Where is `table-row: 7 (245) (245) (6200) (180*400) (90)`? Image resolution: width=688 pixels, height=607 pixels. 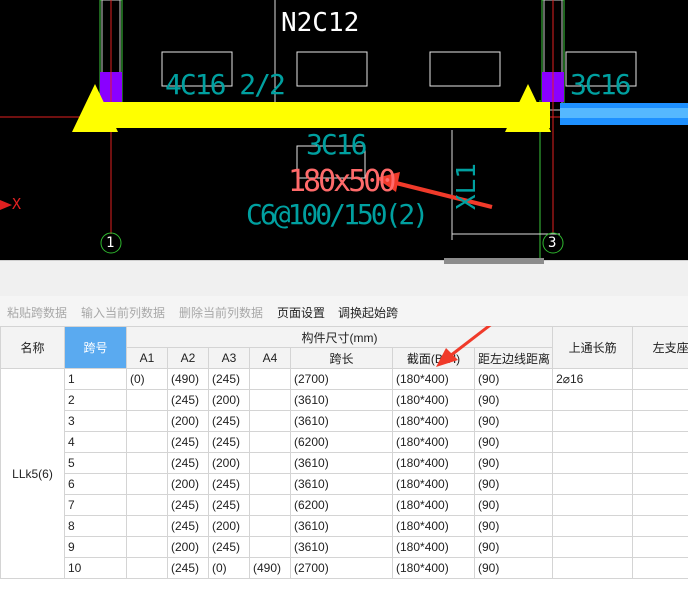 table-row: 7 (245) (245) (6200) (180*400) (90) is located at coordinates (344, 505).